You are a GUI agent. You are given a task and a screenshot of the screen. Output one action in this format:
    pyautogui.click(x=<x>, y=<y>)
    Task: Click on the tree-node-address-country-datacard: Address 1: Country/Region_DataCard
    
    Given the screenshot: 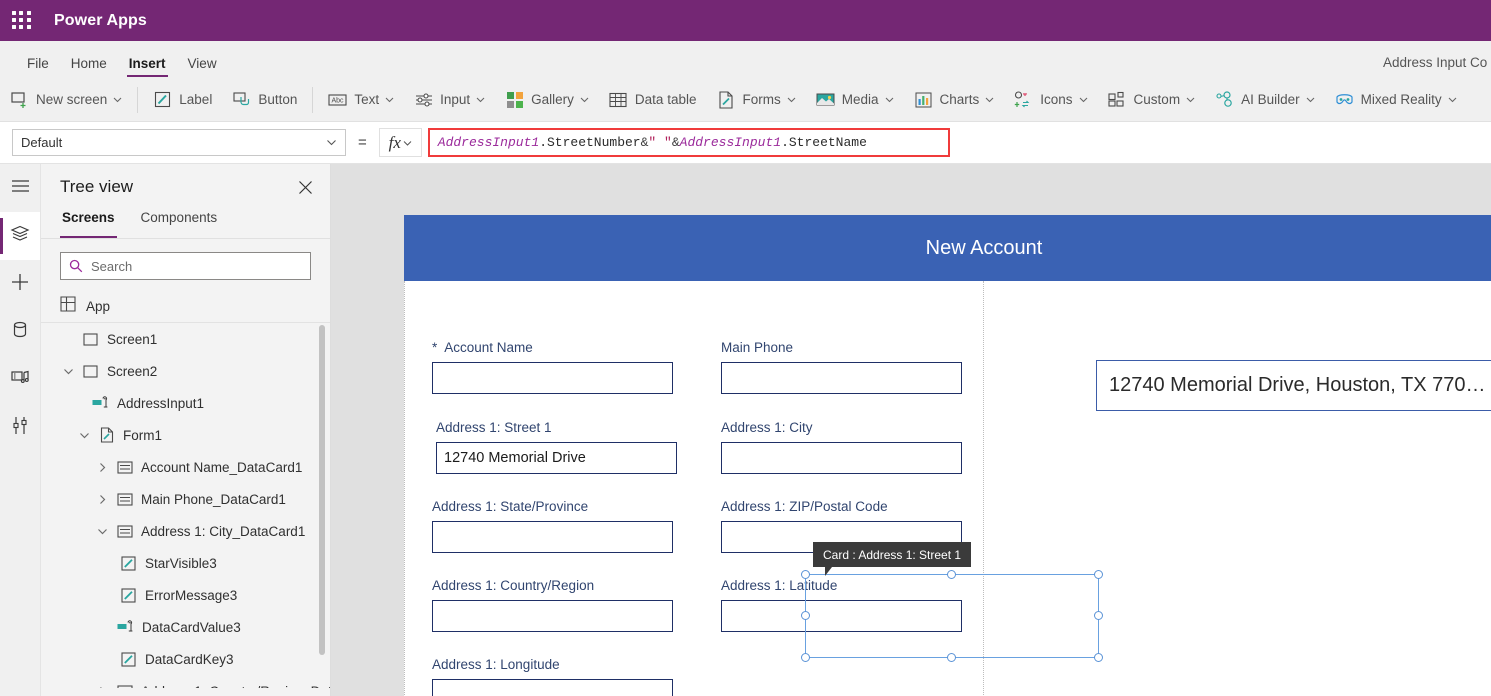 What is the action you would take?
    pyautogui.click(x=185, y=681)
    